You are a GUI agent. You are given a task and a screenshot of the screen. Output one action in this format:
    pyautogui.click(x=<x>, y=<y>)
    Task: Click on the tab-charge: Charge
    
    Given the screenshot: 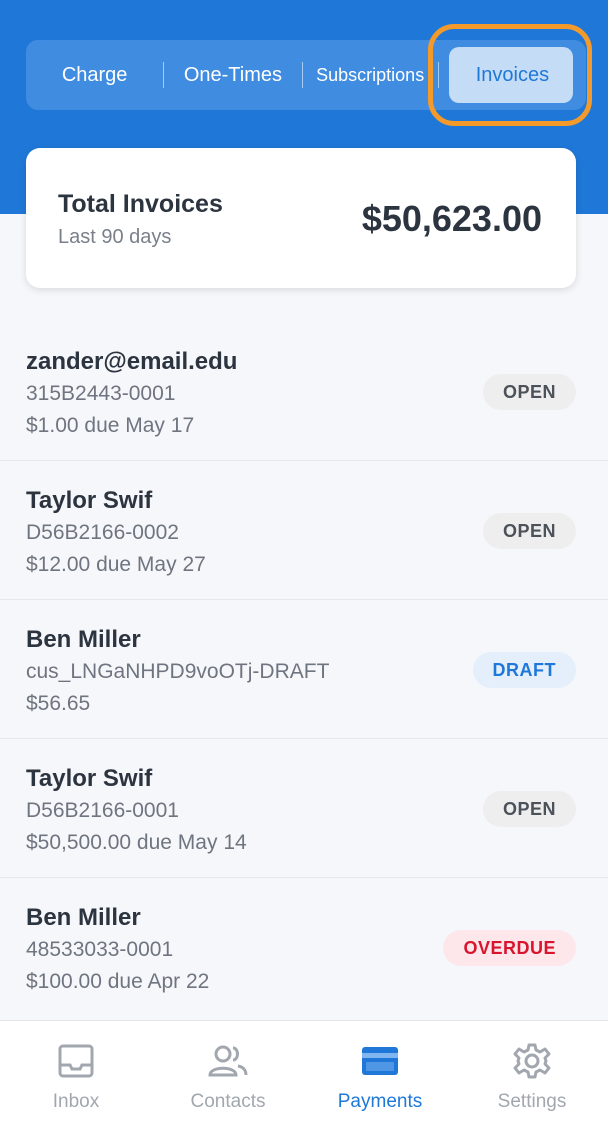 What is the action you would take?
    pyautogui.click(x=94, y=75)
    